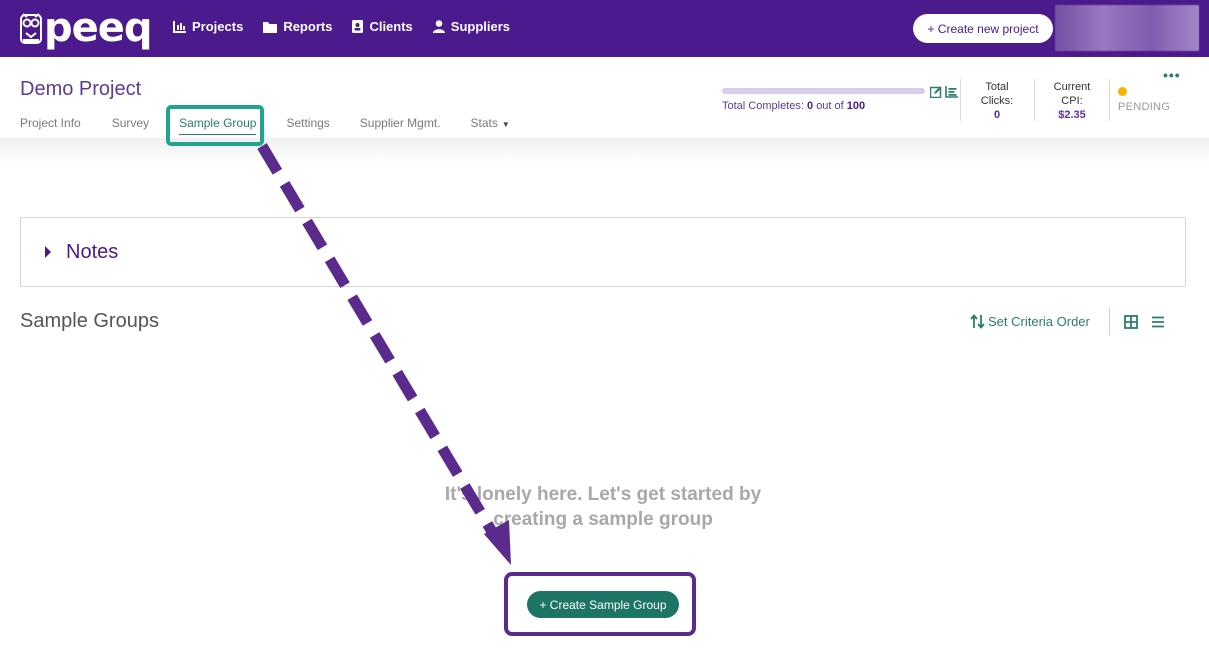  Describe the element at coordinates (89, 321) in the screenshot. I see `sample-groups-title: Sample Groups` at that location.